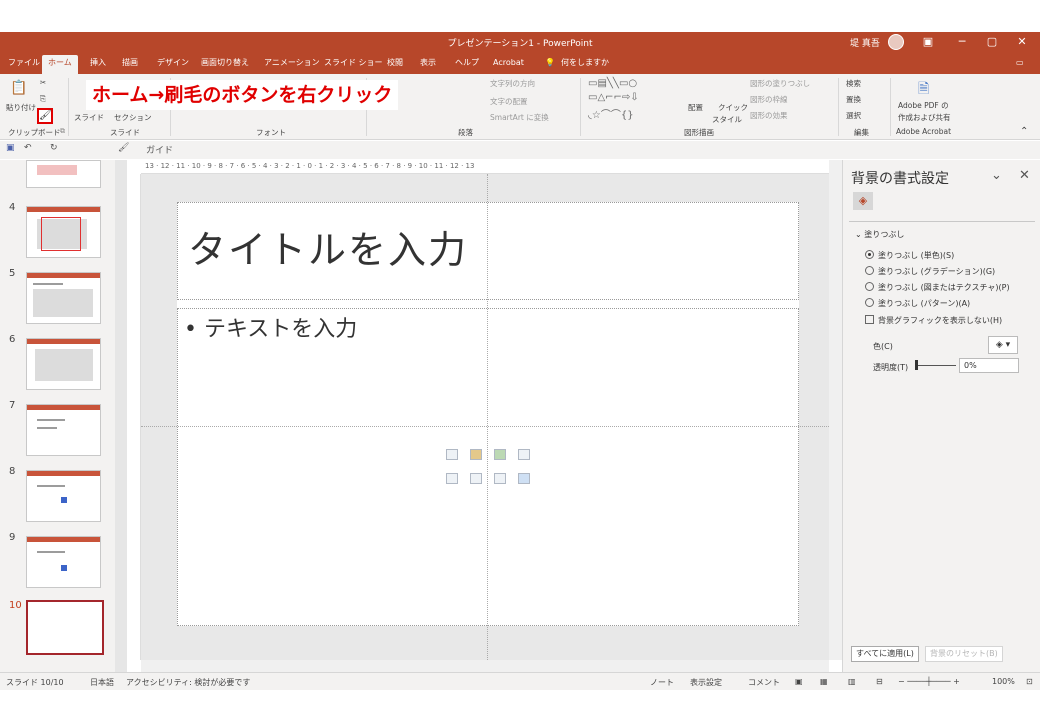  I want to click on lightbulb-icon: 💡, so click(550, 65).